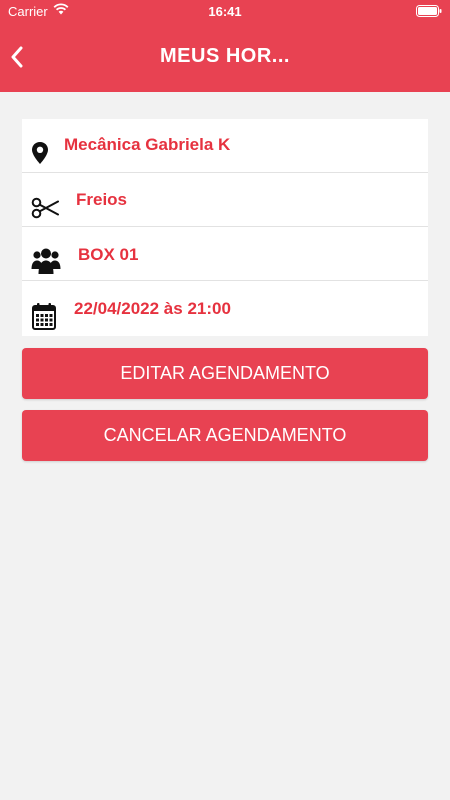 The width and height of the screenshot is (450, 800). I want to click on location-label: Mecânica Gabriela K, so click(147, 144).